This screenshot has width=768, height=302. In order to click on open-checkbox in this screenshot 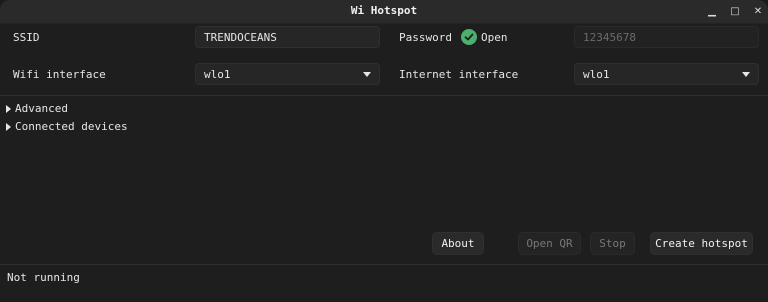, I will do `click(469, 37)`.